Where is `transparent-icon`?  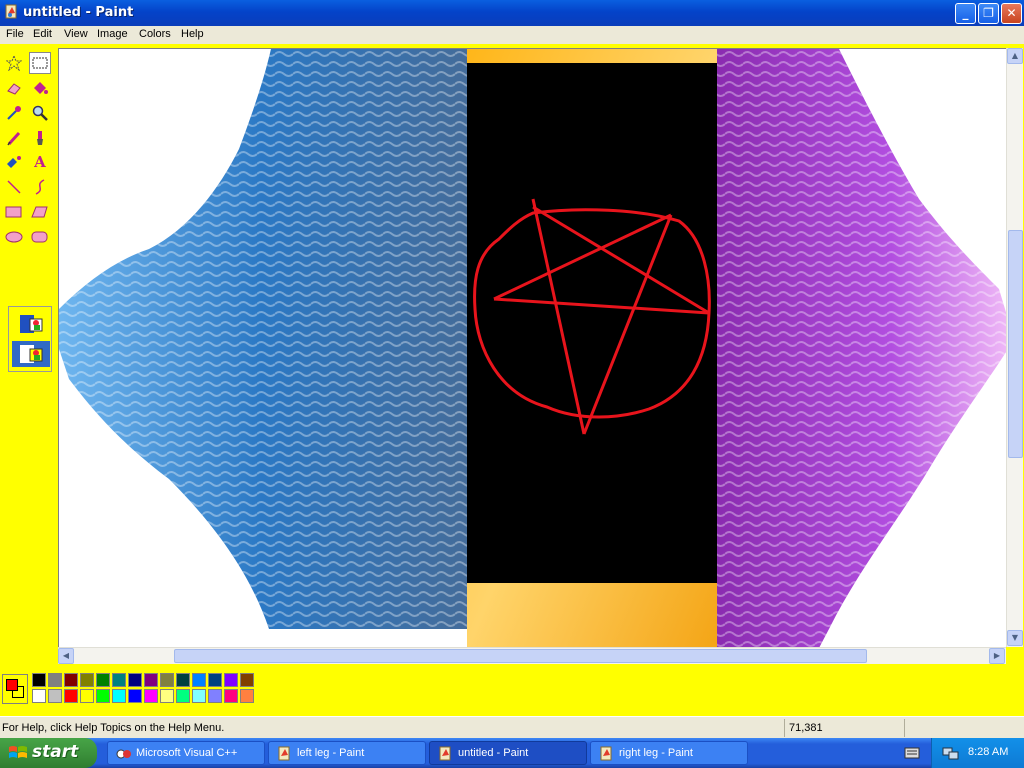
transparent-icon is located at coordinates (31, 354).